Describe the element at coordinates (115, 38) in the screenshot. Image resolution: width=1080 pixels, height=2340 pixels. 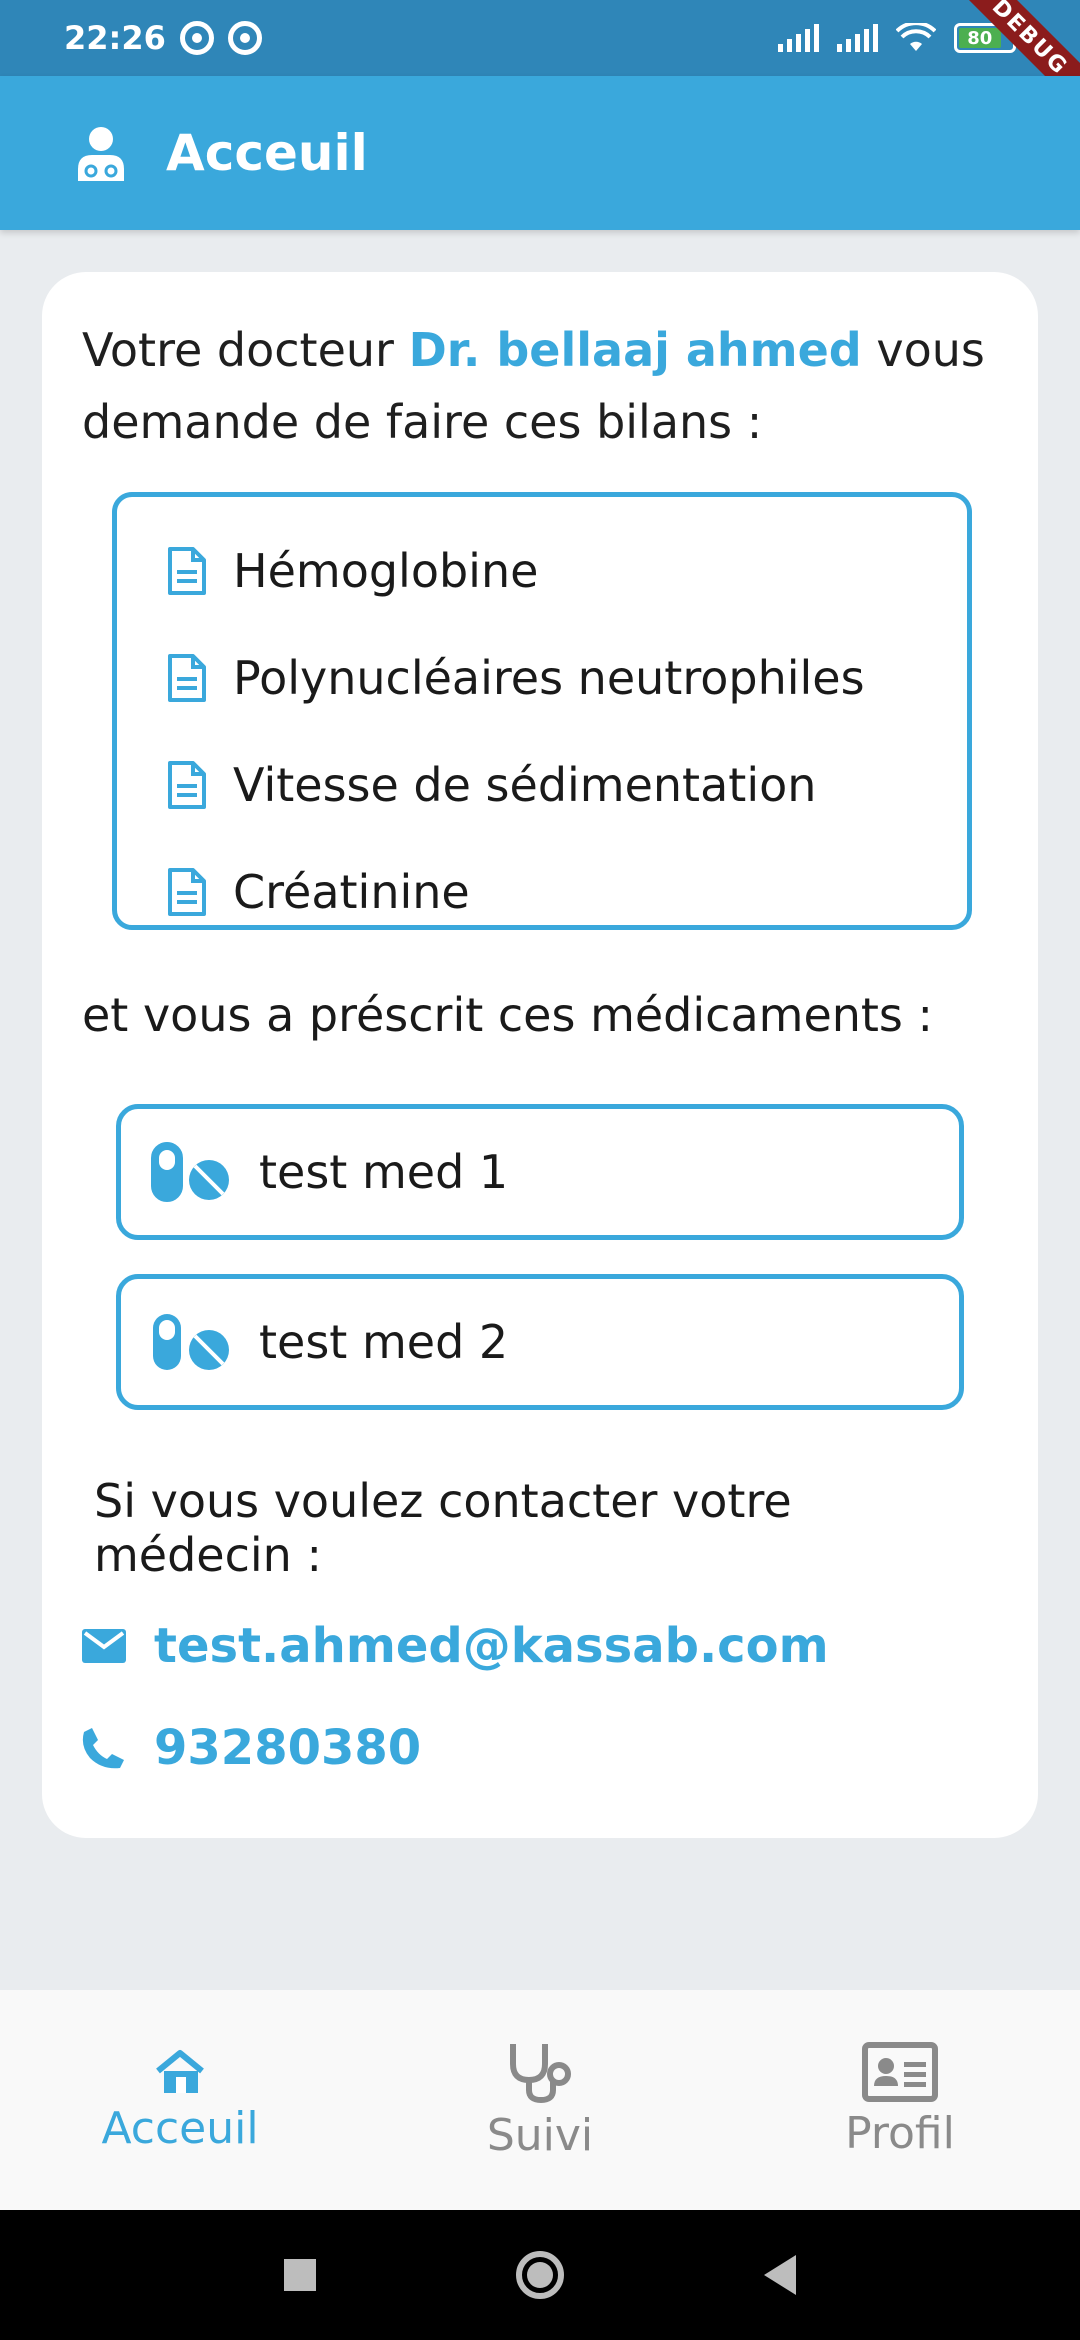
I see `clock: 22:26` at that location.